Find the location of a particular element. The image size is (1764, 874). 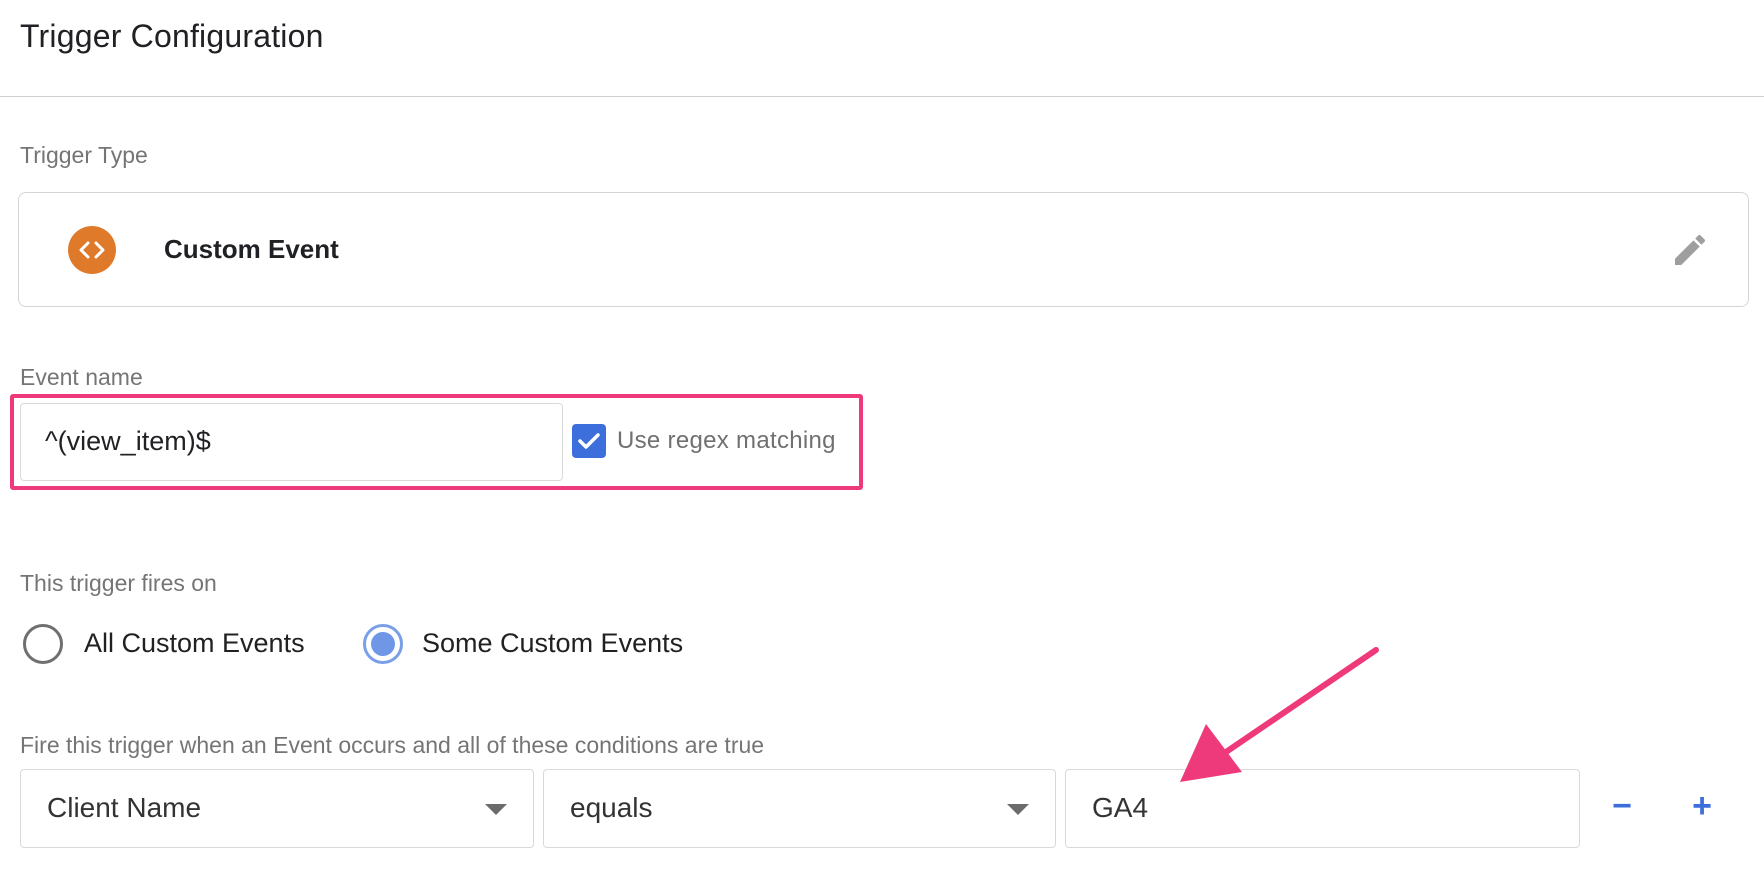

condition-operator-value: equals is located at coordinates (611, 807).